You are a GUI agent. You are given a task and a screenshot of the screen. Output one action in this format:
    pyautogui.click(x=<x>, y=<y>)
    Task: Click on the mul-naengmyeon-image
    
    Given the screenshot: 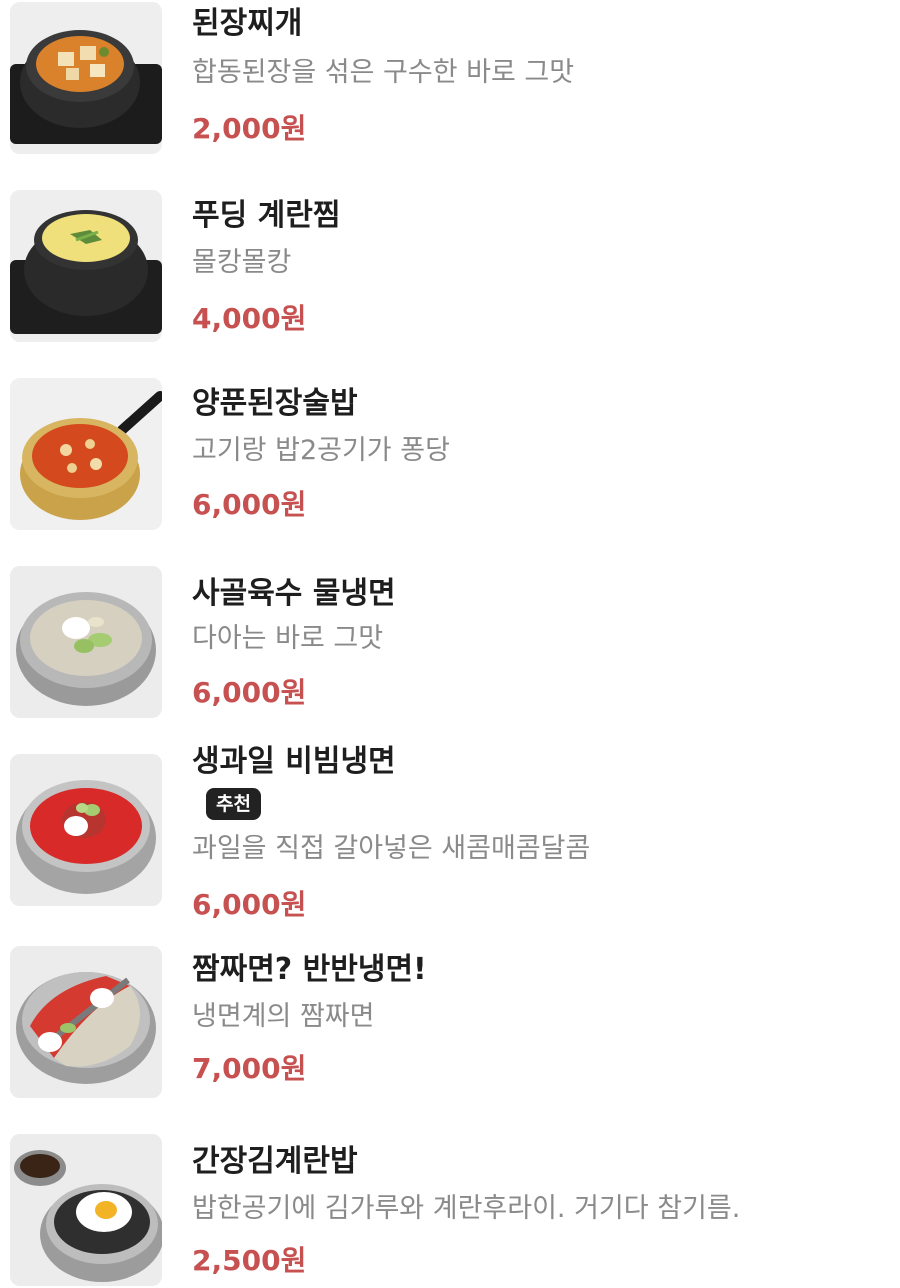 What is the action you would take?
    pyautogui.click(x=86, y=642)
    